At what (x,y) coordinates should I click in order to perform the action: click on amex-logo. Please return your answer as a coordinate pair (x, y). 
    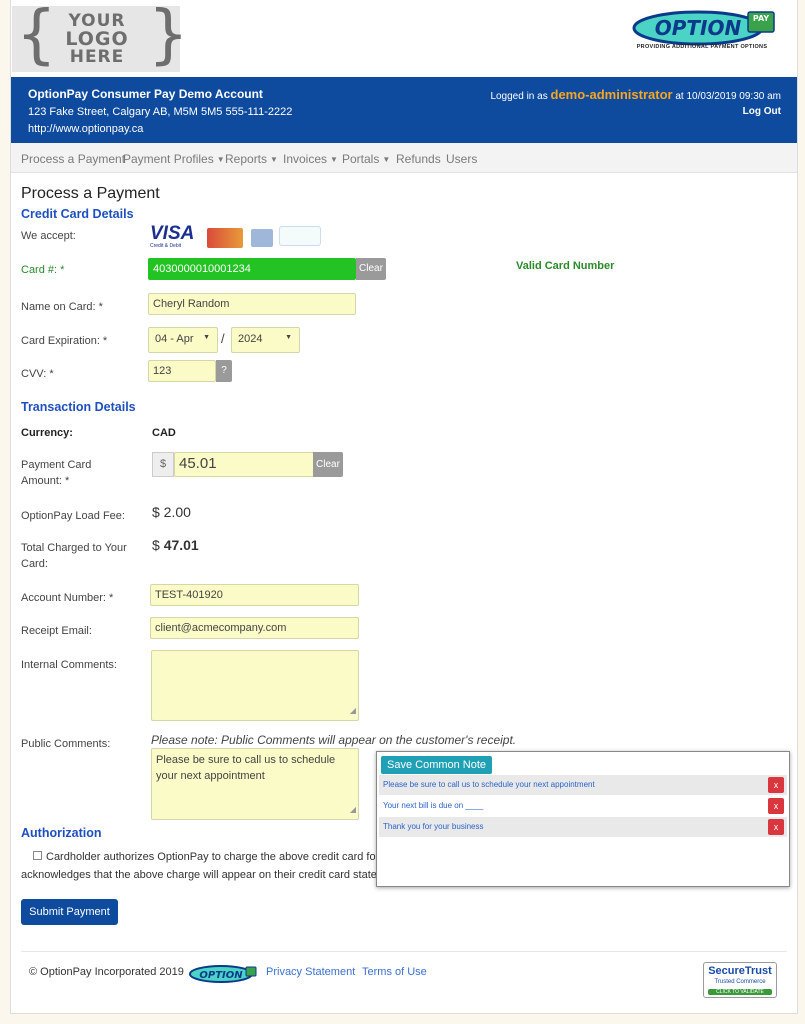
    Looking at the image, I should click on (262, 238).